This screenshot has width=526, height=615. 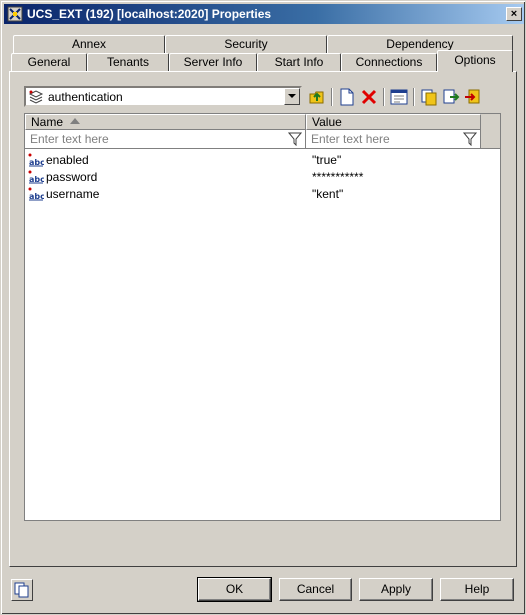 What do you see at coordinates (89, 44) in the screenshot?
I see `tab-annex: Annex` at bounding box center [89, 44].